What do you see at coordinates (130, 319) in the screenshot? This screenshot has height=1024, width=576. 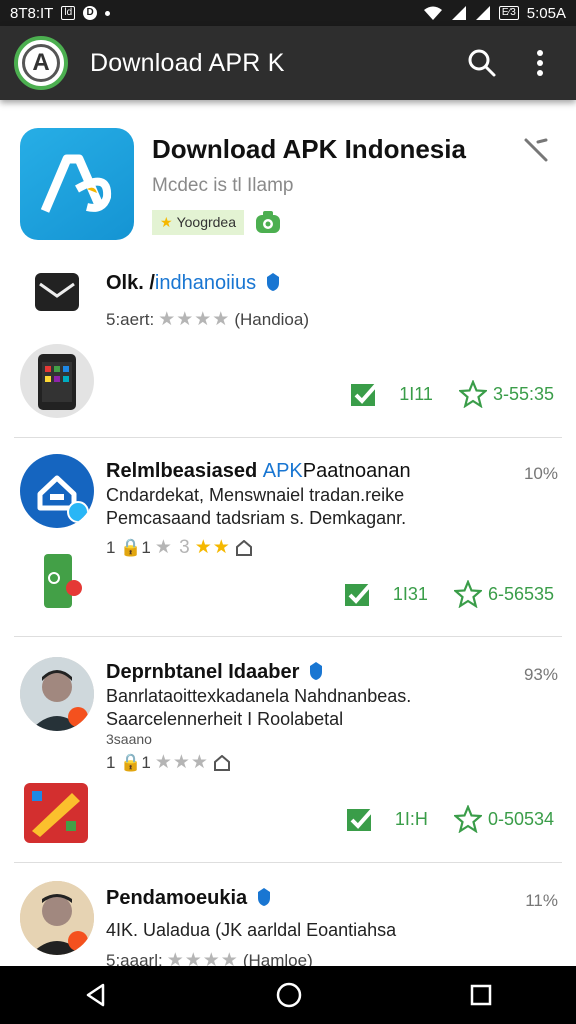 I see `rating-prefix: 5:aert:` at bounding box center [130, 319].